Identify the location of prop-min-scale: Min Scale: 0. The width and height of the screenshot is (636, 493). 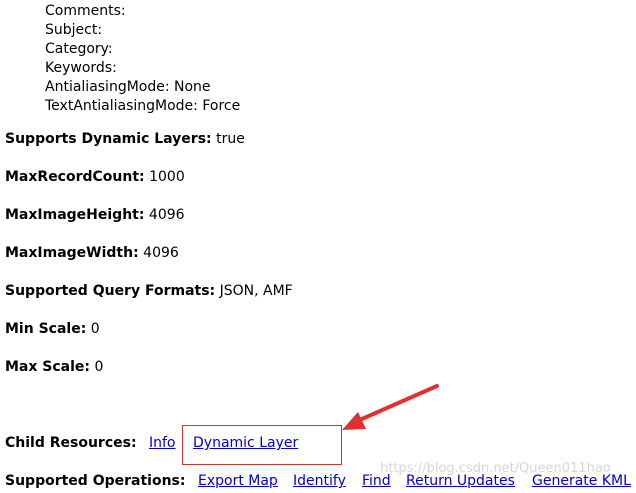
(52, 329).